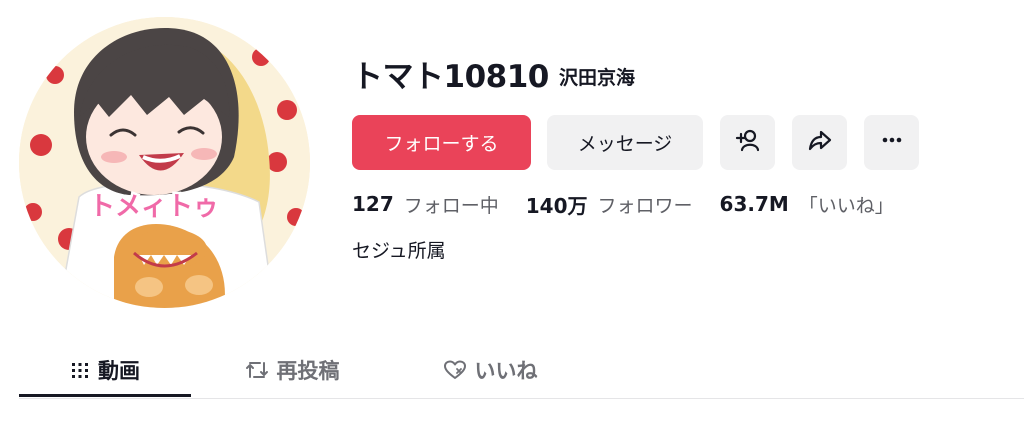  I want to click on tab-videos-label: 動画, so click(119, 371).